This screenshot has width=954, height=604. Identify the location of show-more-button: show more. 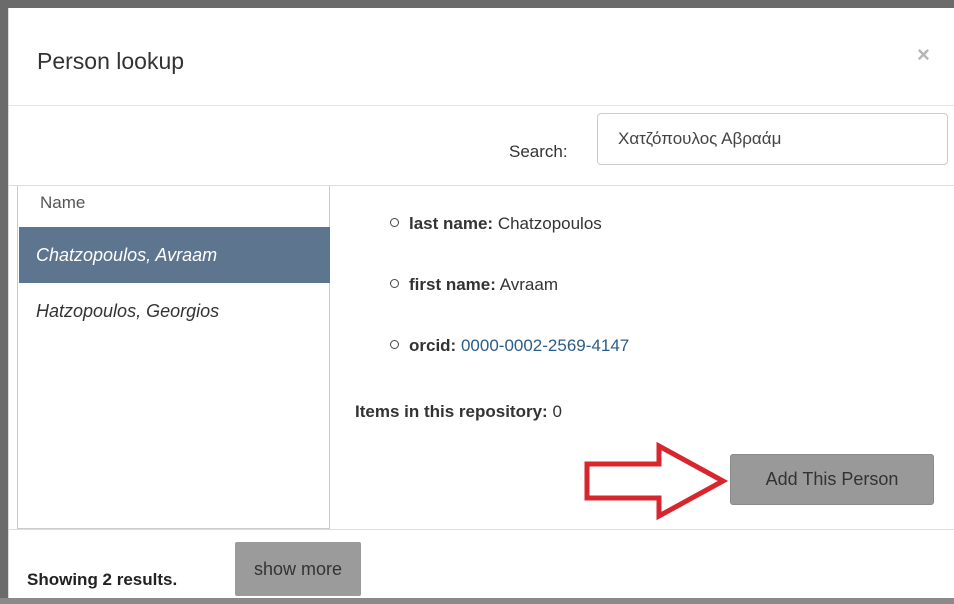
(298, 569).